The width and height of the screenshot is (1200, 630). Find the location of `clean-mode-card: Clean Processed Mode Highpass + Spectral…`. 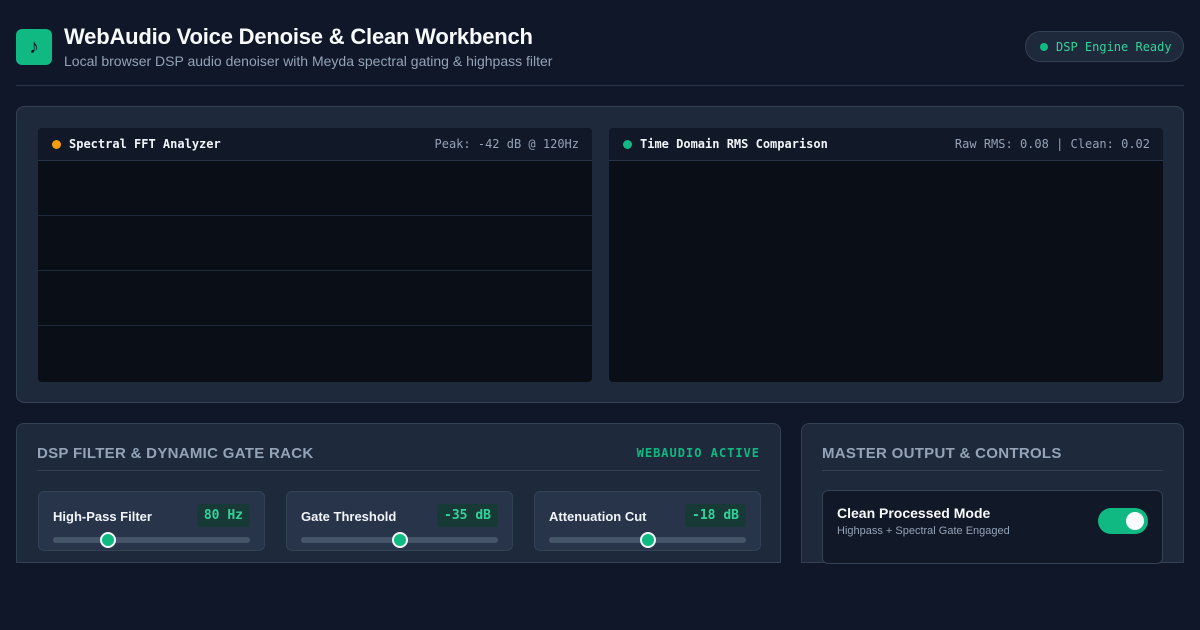

clean-mode-card: Clean Processed Mode Highpass + Spectral… is located at coordinates (992, 527).